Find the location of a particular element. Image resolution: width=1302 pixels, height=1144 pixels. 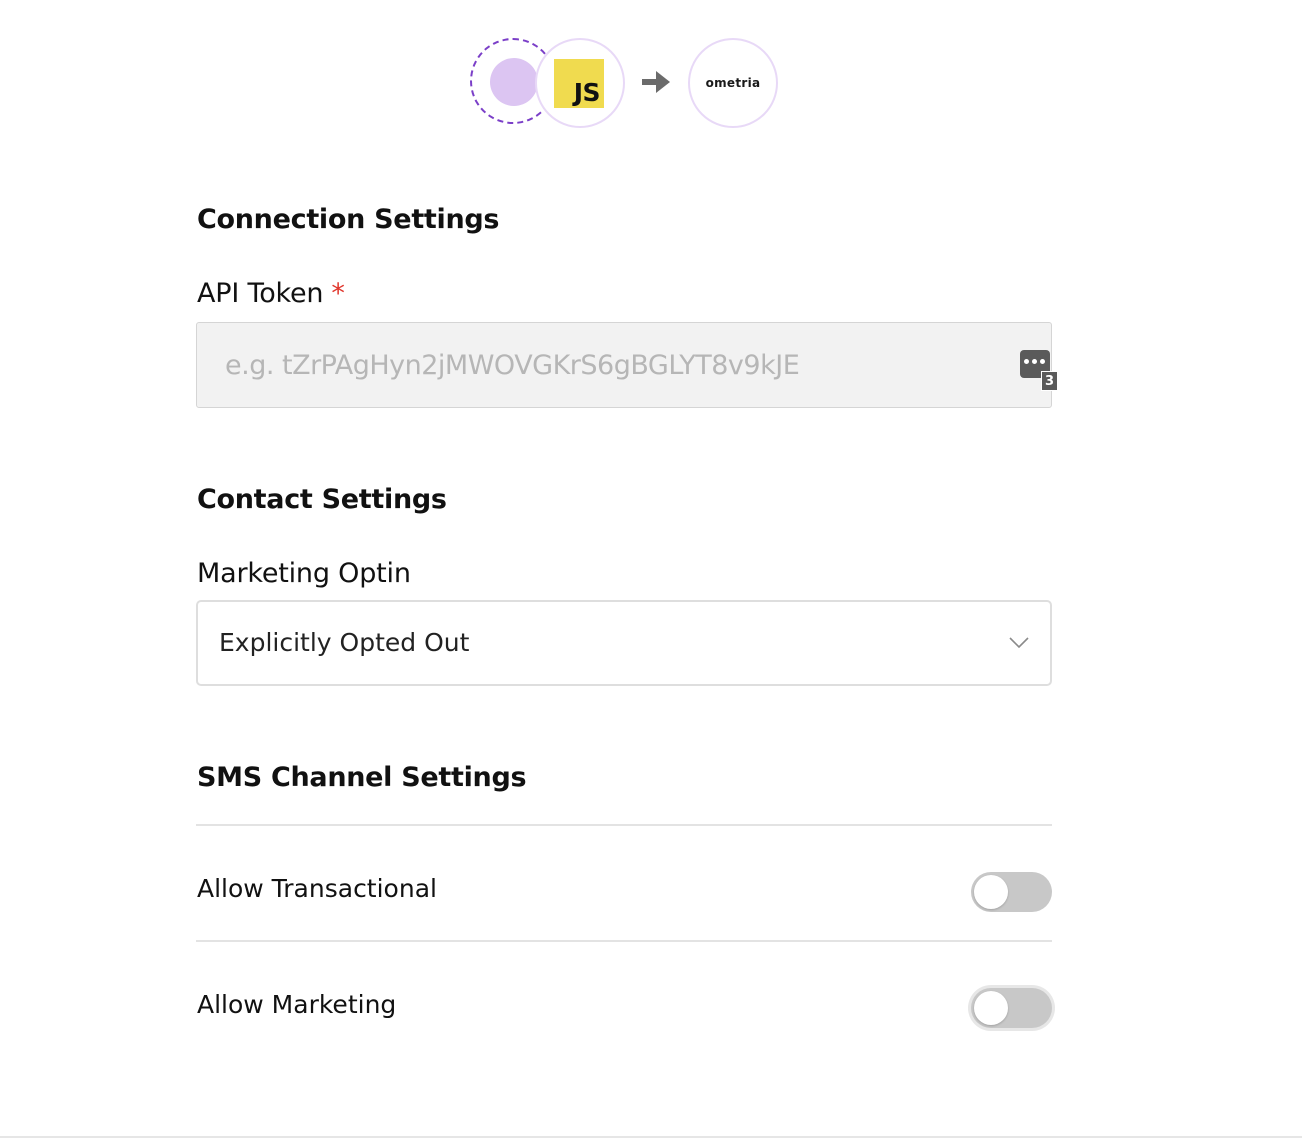

arrow-right-icon is located at coordinates (656, 82).